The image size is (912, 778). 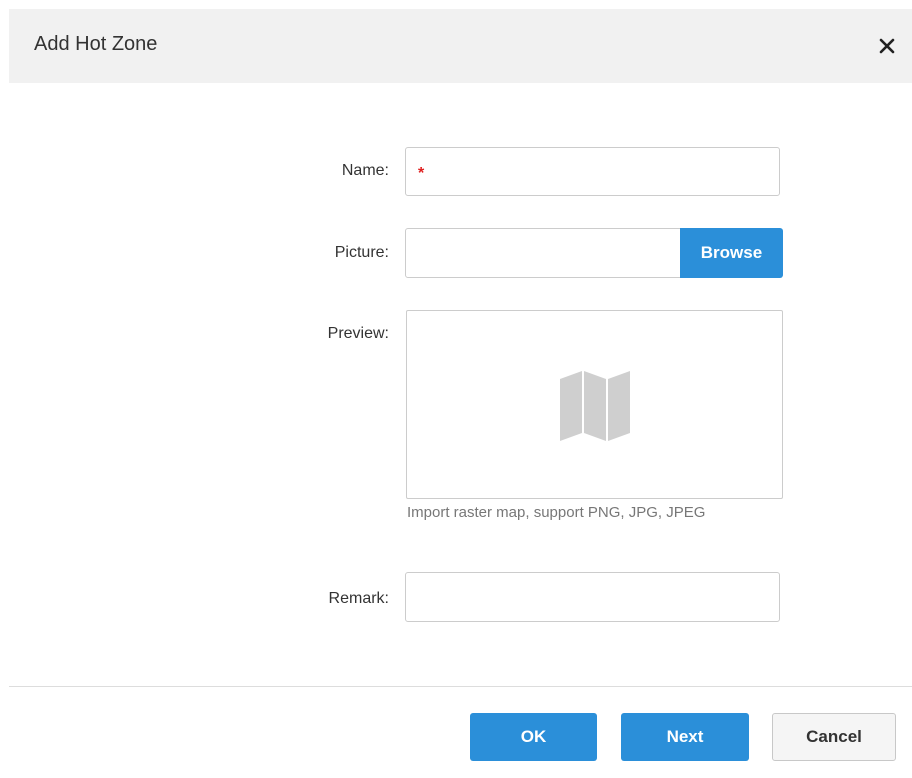 I want to click on next-button: Next, so click(x=685, y=737).